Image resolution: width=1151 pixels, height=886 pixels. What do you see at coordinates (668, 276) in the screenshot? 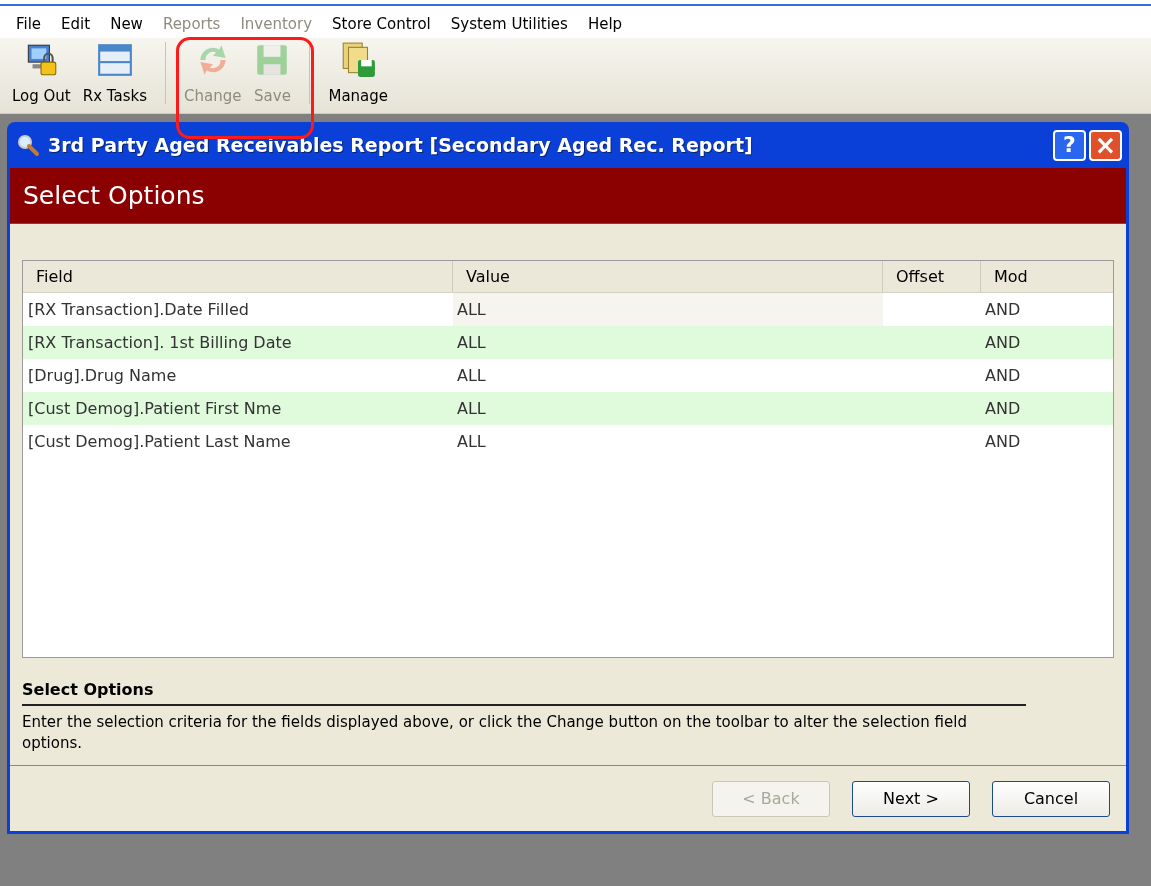
I see `column-header: Value` at bounding box center [668, 276].